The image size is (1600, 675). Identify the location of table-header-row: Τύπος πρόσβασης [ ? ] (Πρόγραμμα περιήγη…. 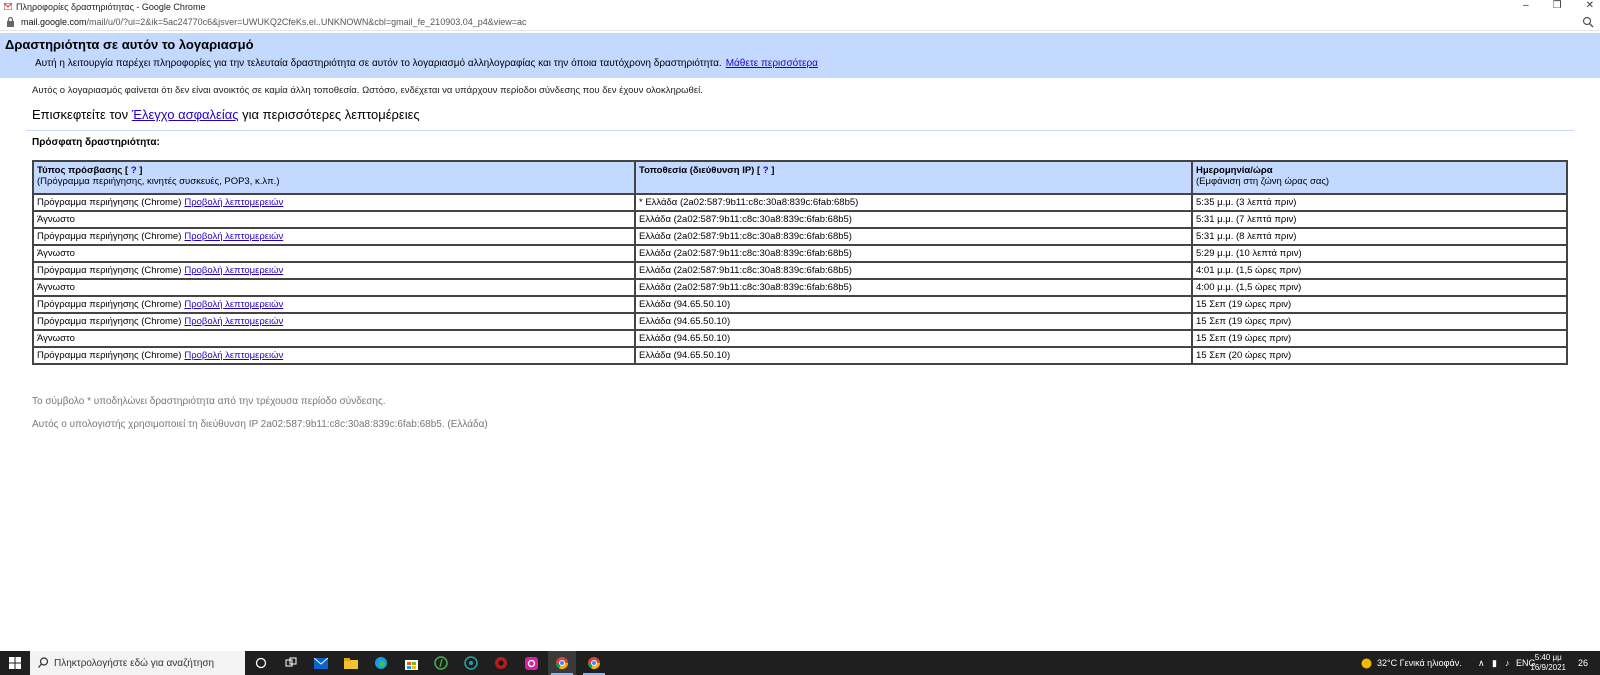
(800, 177).